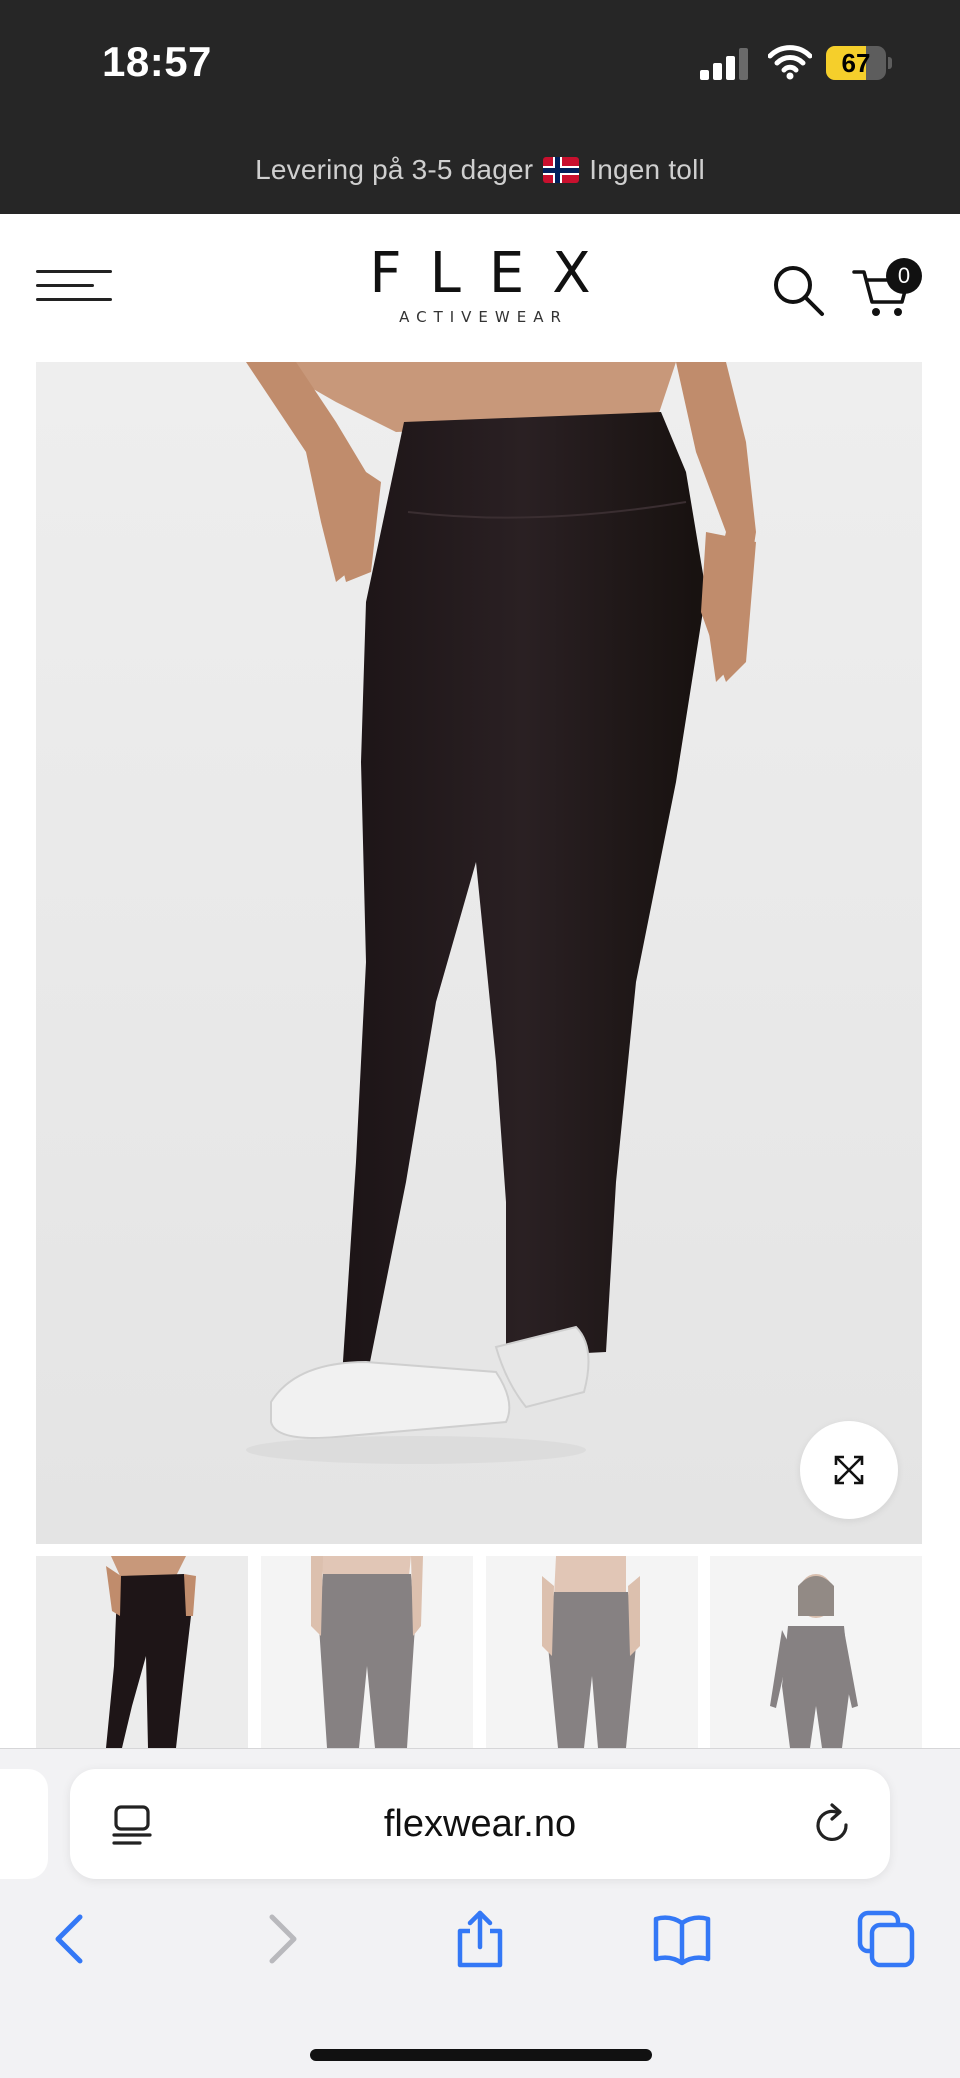 The width and height of the screenshot is (960, 2078). Describe the element at coordinates (798, 290) in the screenshot. I see `search-icon` at that location.